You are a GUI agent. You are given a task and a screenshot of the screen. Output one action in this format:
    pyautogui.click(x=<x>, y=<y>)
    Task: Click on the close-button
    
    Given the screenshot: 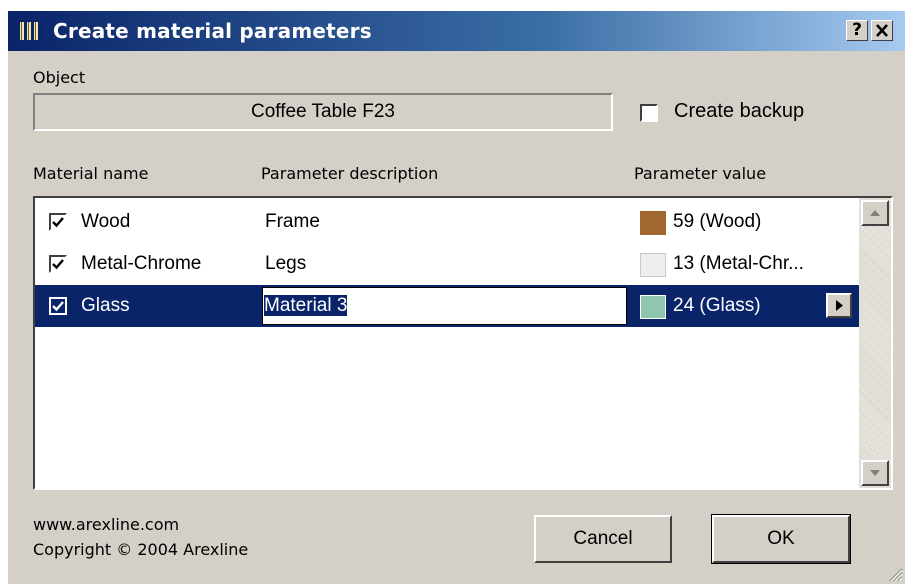 What is the action you would take?
    pyautogui.click(x=882, y=30)
    